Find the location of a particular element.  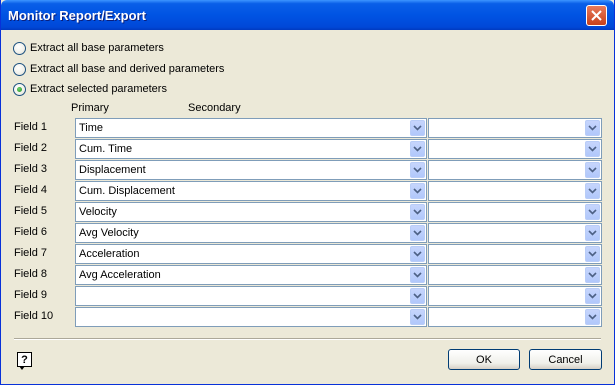

option-extract-selected: Extract selected parameters is located at coordinates (90, 89).